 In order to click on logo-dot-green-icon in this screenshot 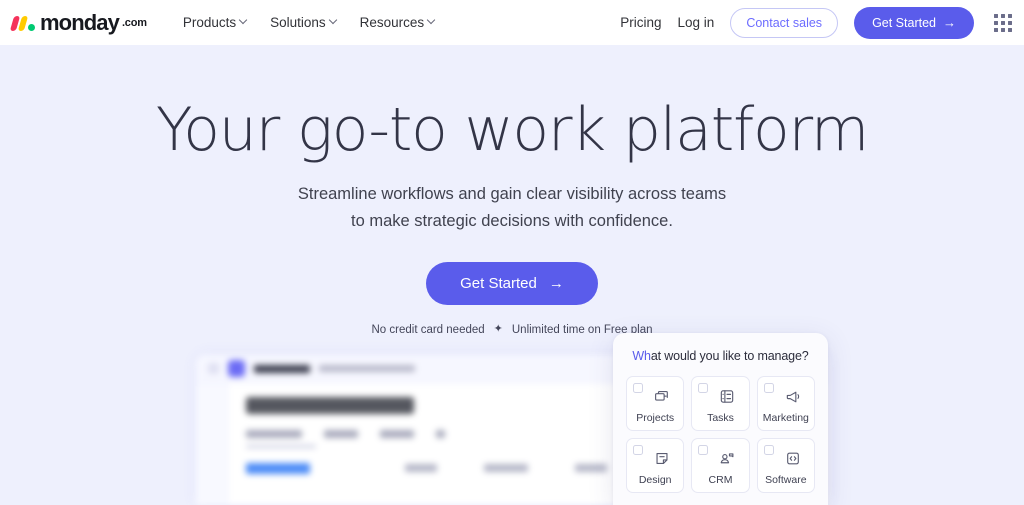, I will do `click(31, 27)`.